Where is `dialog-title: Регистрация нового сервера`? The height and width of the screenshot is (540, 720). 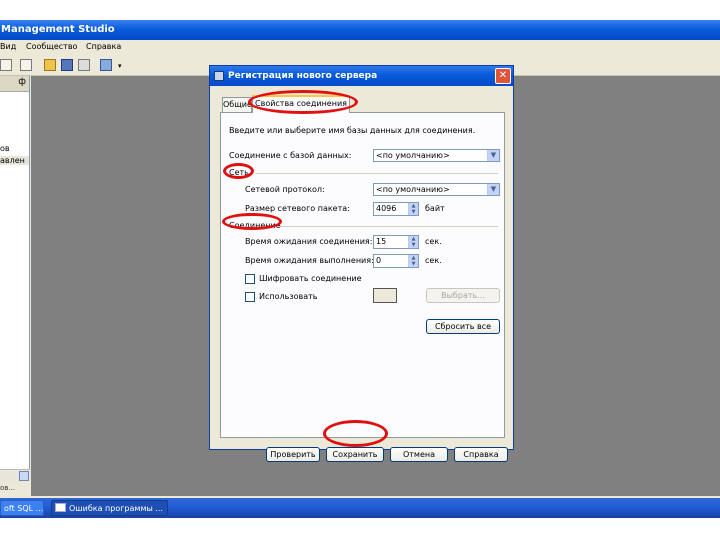 dialog-title: Регистрация нового сервера is located at coordinates (303, 76).